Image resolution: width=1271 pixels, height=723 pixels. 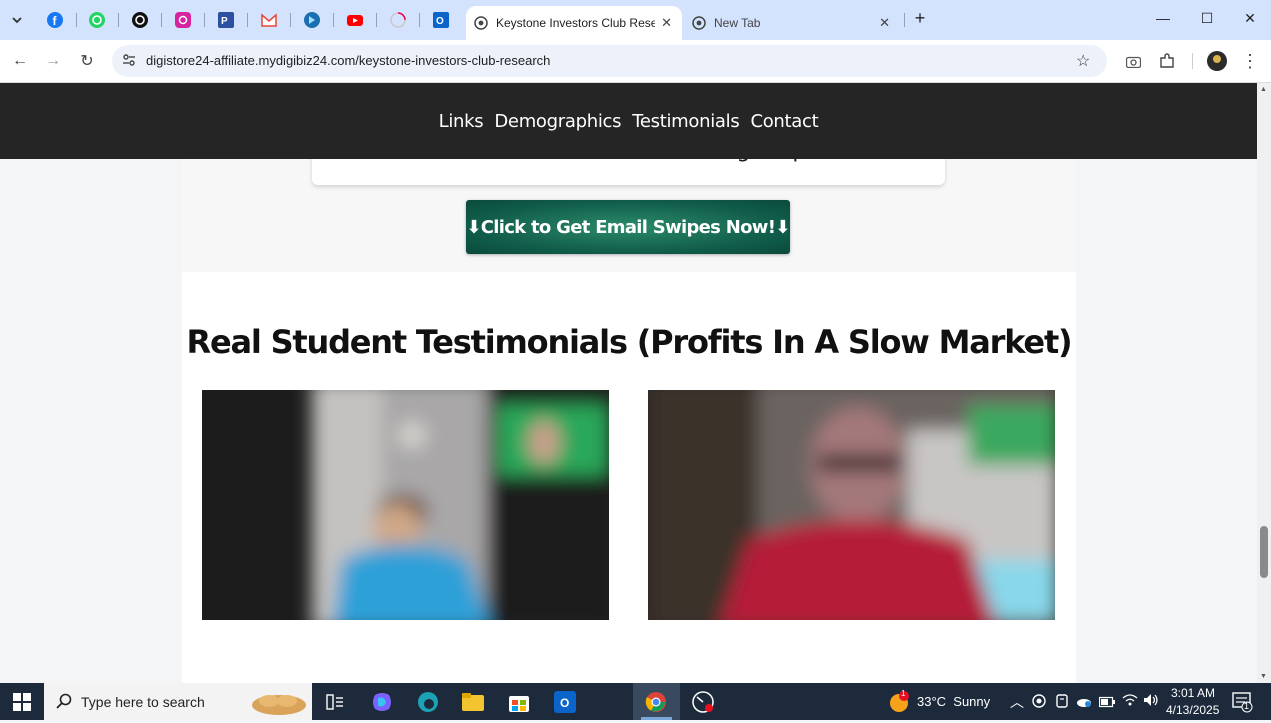 I want to click on forward-arrow-icon: →, so click(x=53, y=61).